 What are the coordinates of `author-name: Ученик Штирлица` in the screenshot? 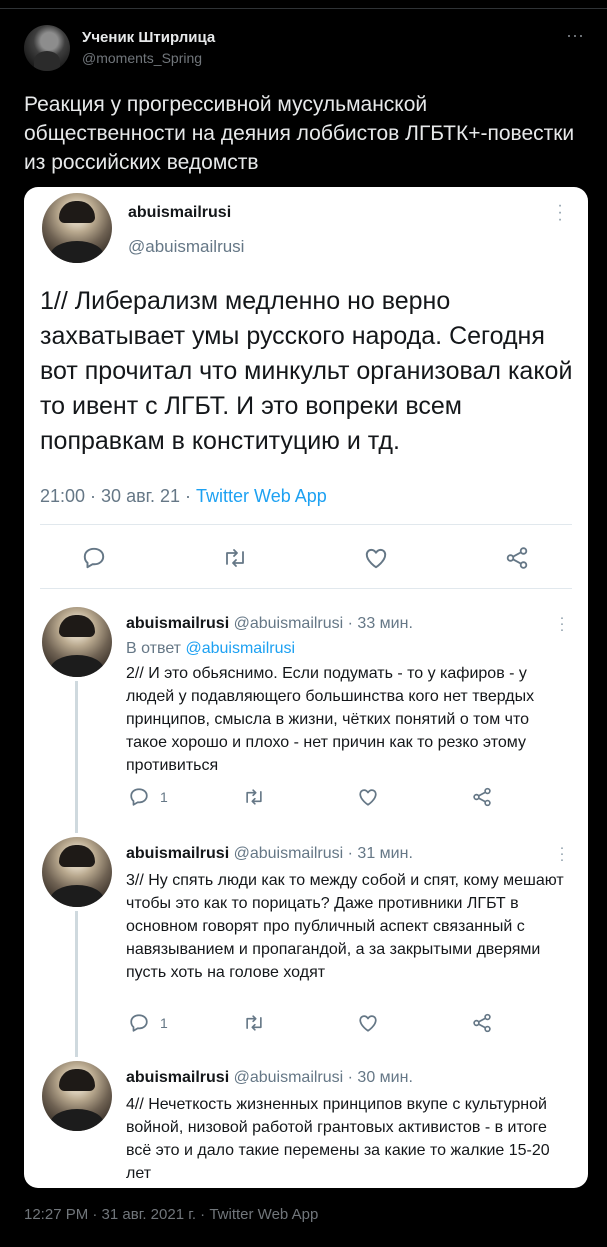 It's located at (148, 37).